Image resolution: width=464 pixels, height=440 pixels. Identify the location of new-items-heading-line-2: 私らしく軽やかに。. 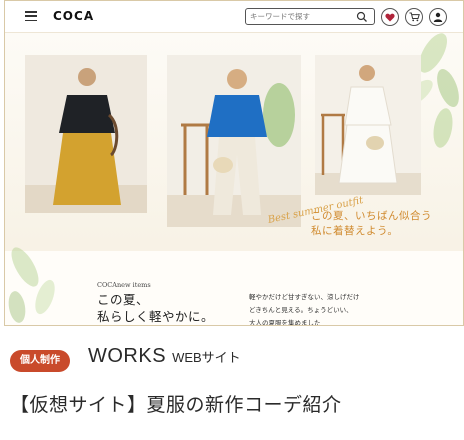
(156, 316).